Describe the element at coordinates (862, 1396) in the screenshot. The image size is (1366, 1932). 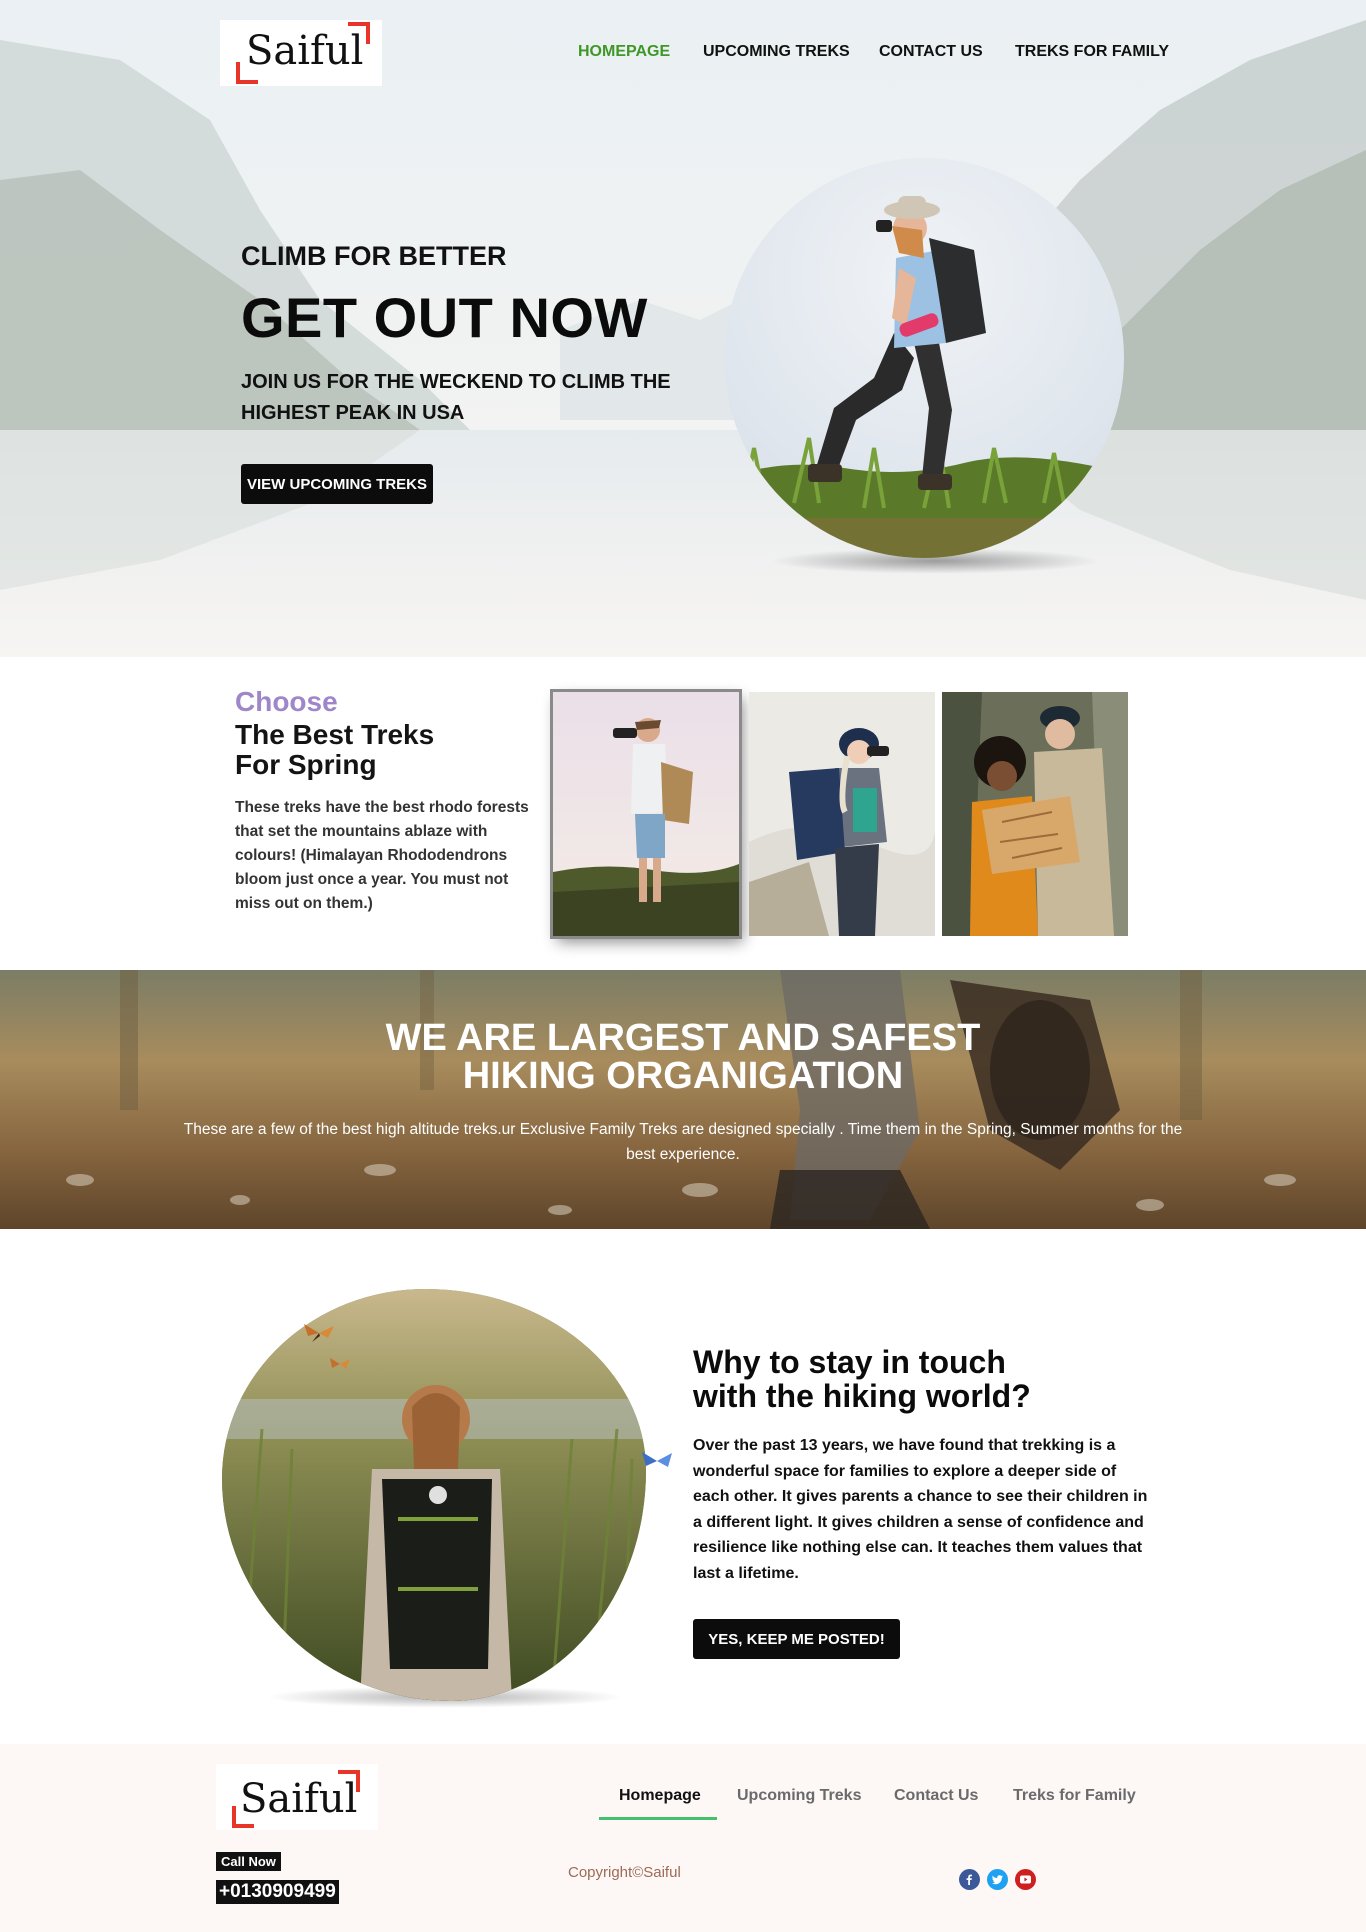
I see `why-title-line2: with the hiking world?` at that location.